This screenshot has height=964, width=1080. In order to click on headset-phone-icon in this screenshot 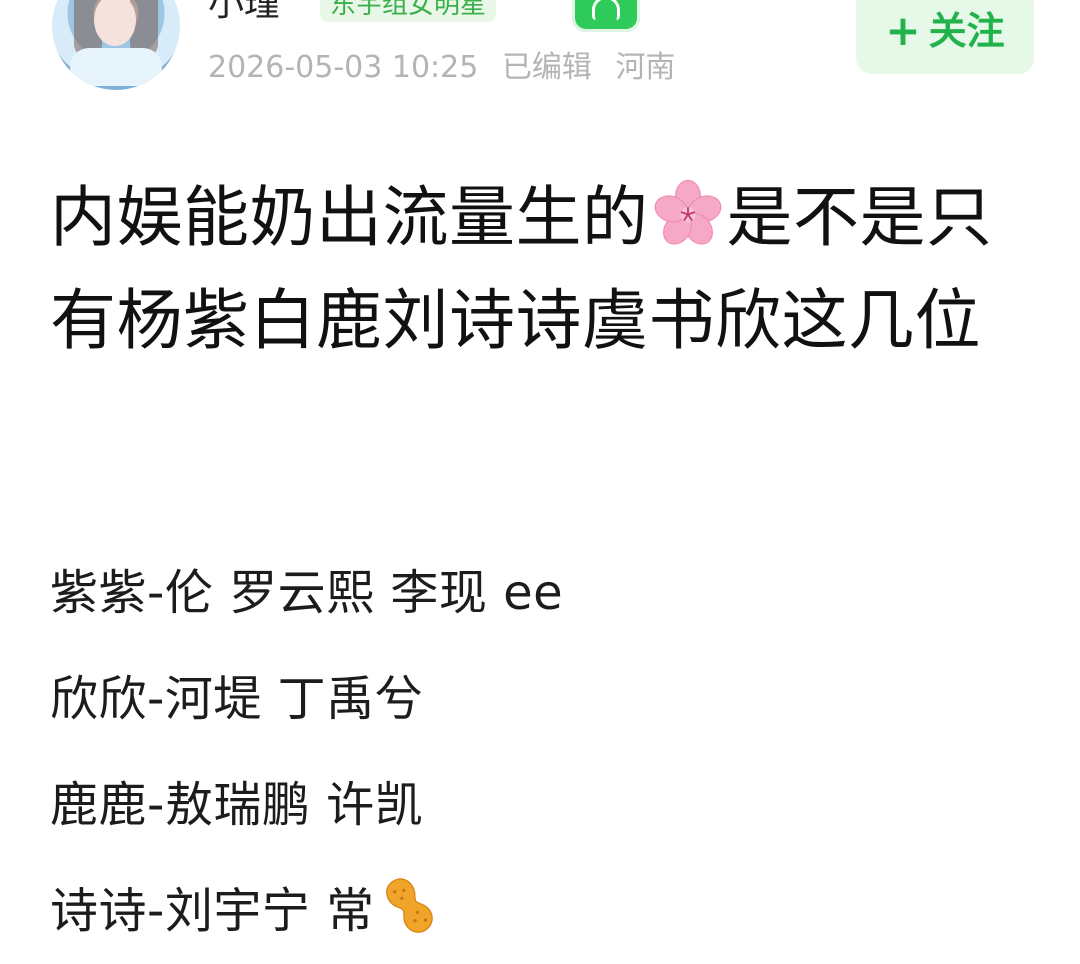, I will do `click(606, 16)`.